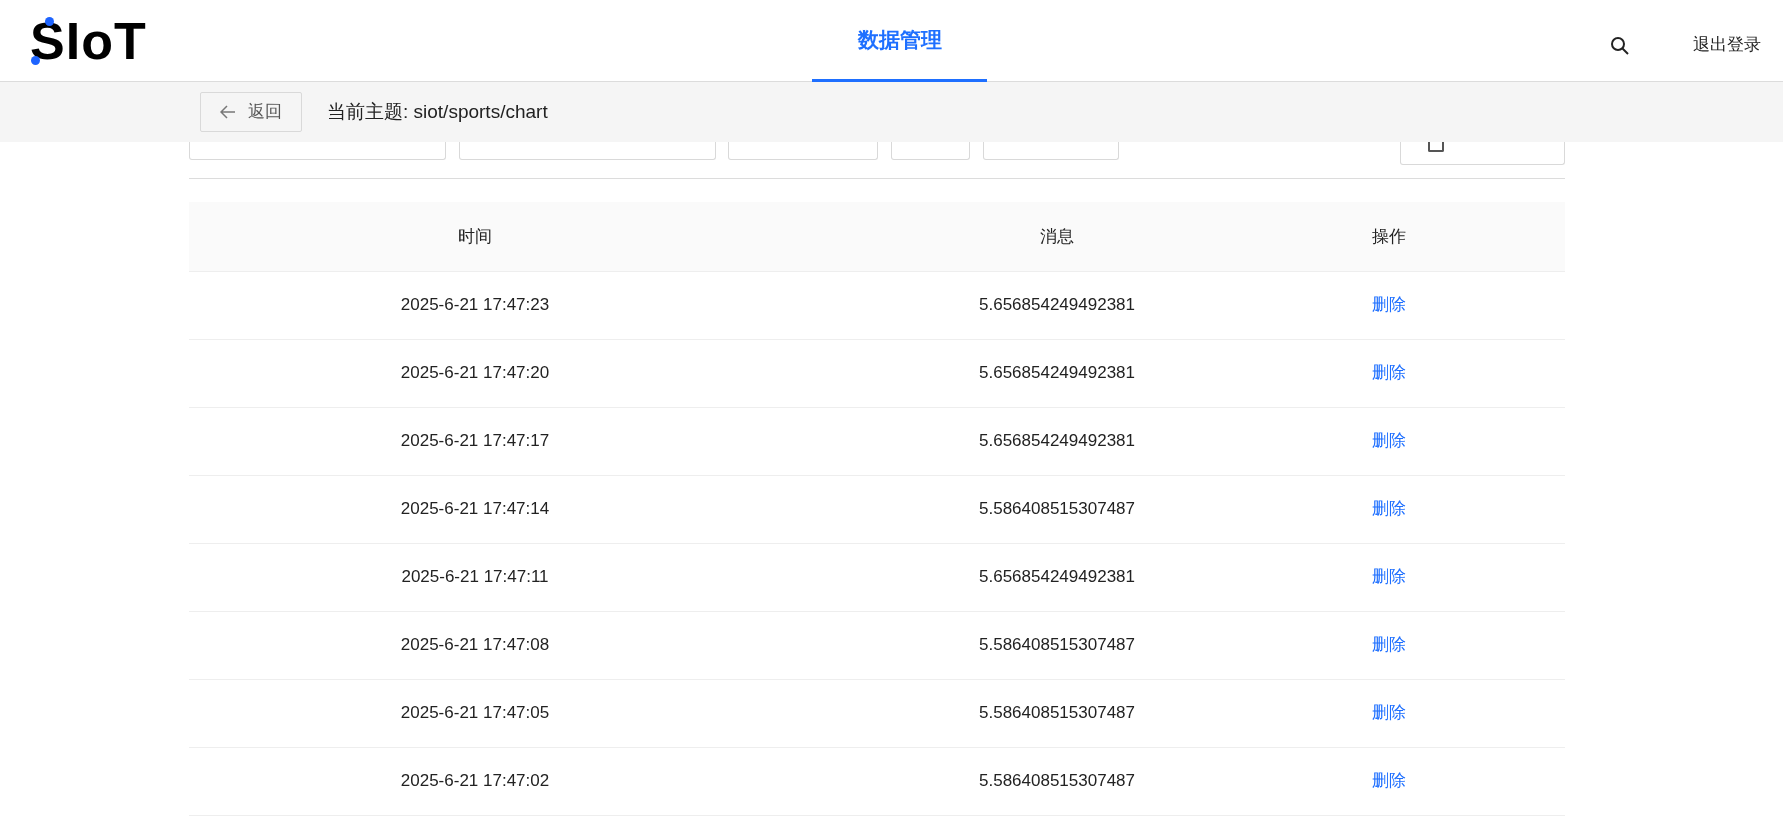  Describe the element at coordinates (1051, 151) in the screenshot. I see `export-button` at that location.